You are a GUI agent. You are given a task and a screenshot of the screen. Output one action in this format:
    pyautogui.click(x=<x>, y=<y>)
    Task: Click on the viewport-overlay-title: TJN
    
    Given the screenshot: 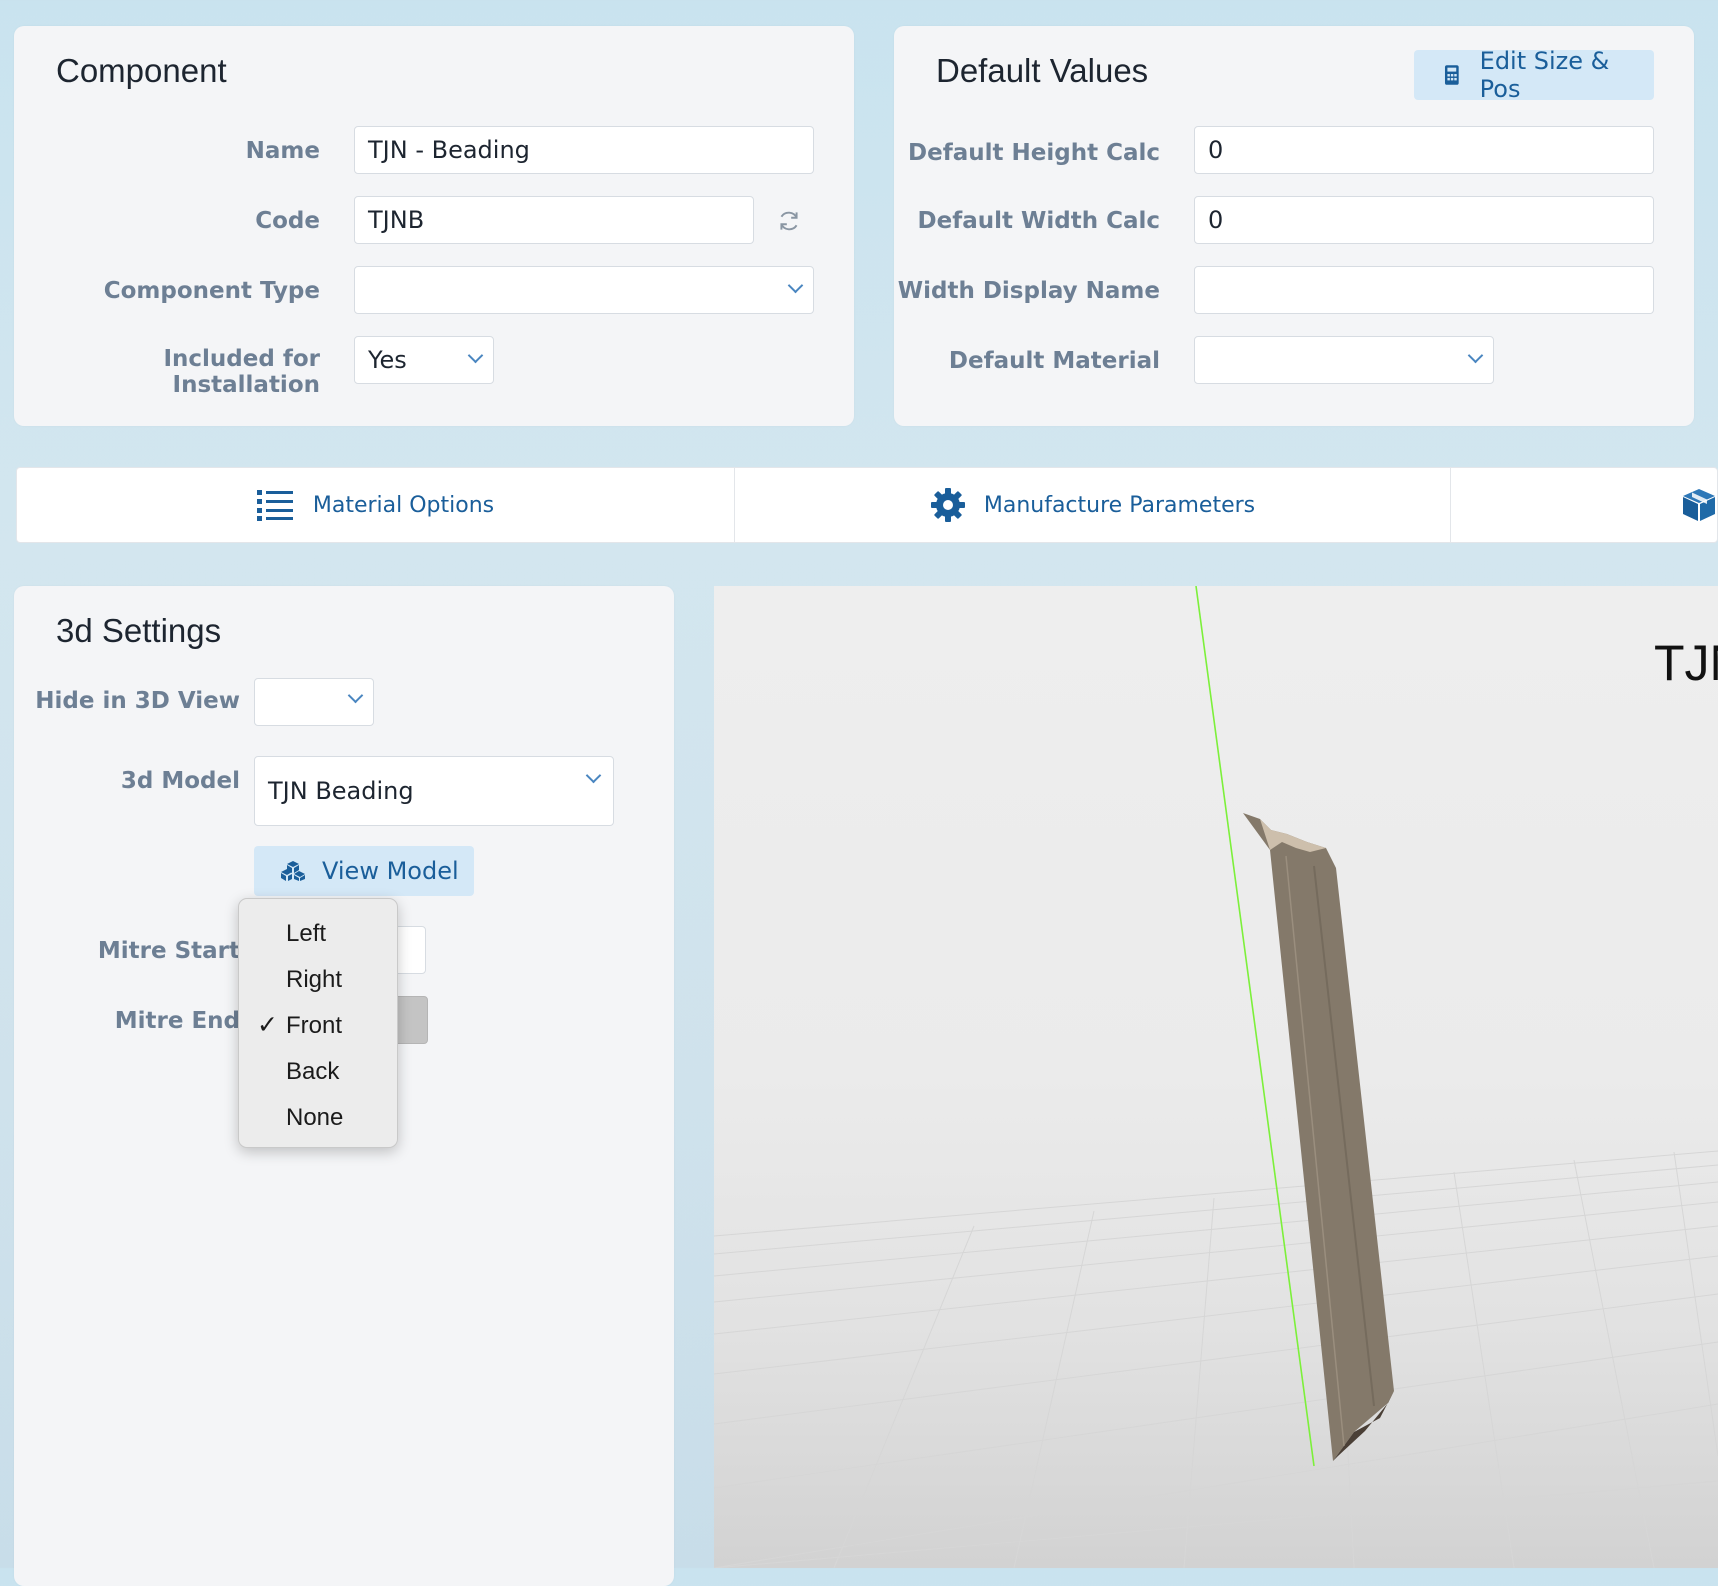 What is the action you would take?
    pyautogui.click(x=1686, y=663)
    